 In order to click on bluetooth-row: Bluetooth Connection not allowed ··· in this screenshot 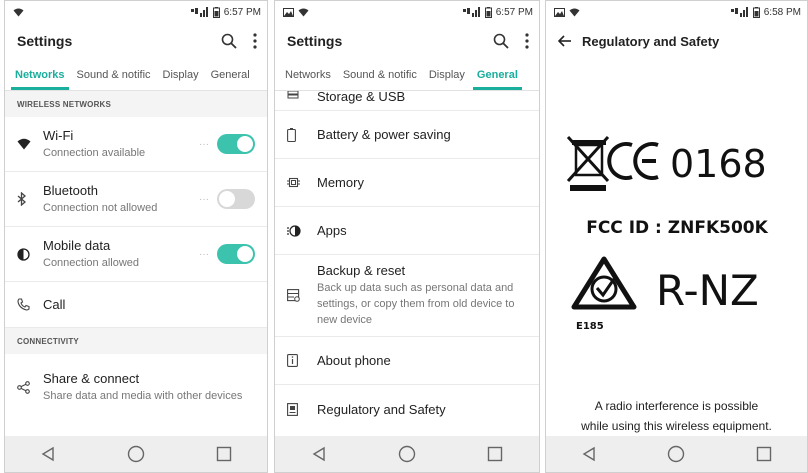, I will do `click(136, 199)`.